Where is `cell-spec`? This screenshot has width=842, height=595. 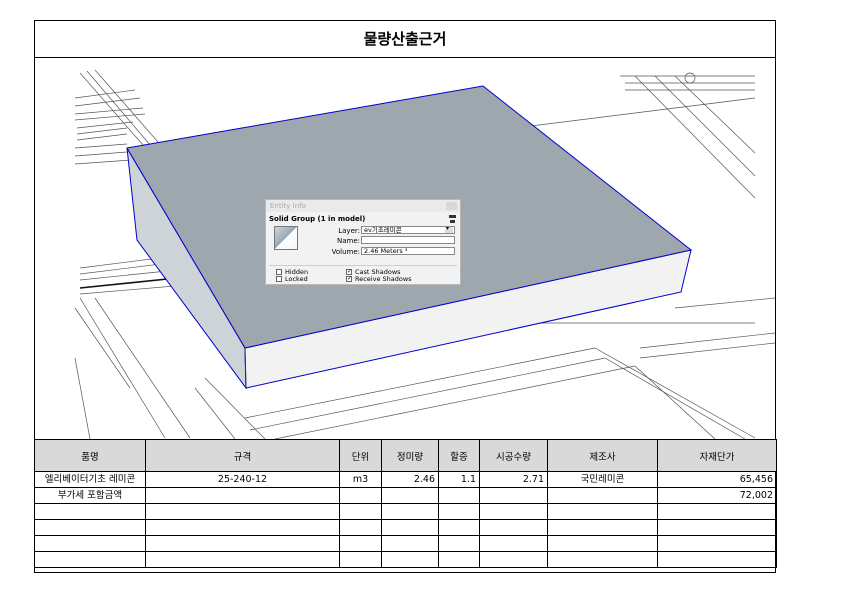
cell-spec is located at coordinates (242, 495).